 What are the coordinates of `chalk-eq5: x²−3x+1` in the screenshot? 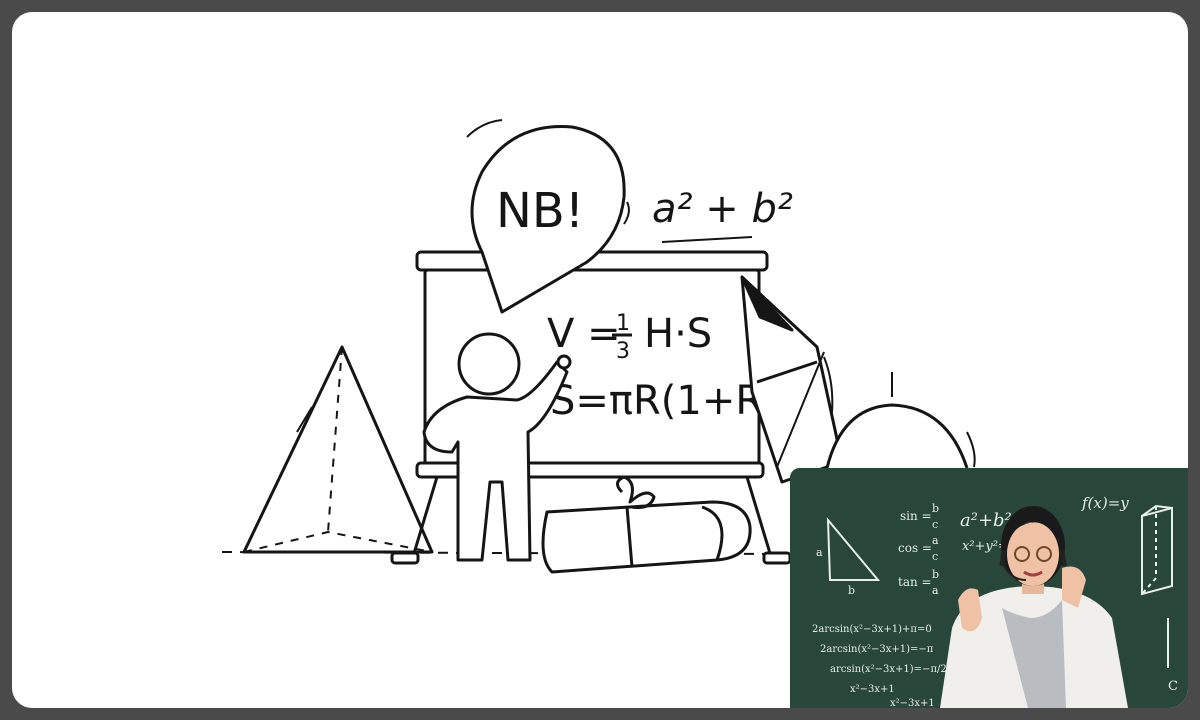 It's located at (912, 703).